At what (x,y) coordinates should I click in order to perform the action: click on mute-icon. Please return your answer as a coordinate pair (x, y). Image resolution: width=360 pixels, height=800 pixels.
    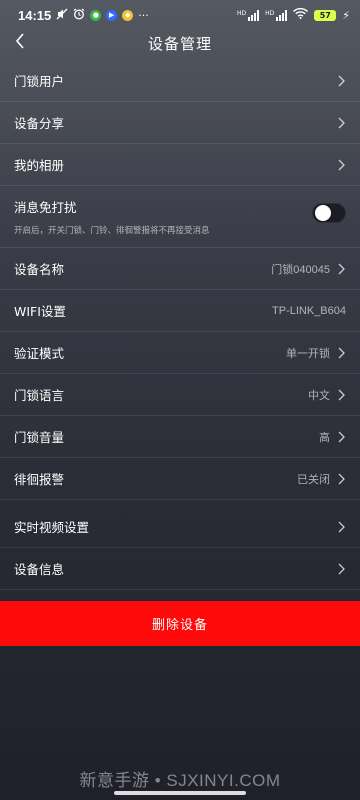
    Looking at the image, I should click on (62, 15).